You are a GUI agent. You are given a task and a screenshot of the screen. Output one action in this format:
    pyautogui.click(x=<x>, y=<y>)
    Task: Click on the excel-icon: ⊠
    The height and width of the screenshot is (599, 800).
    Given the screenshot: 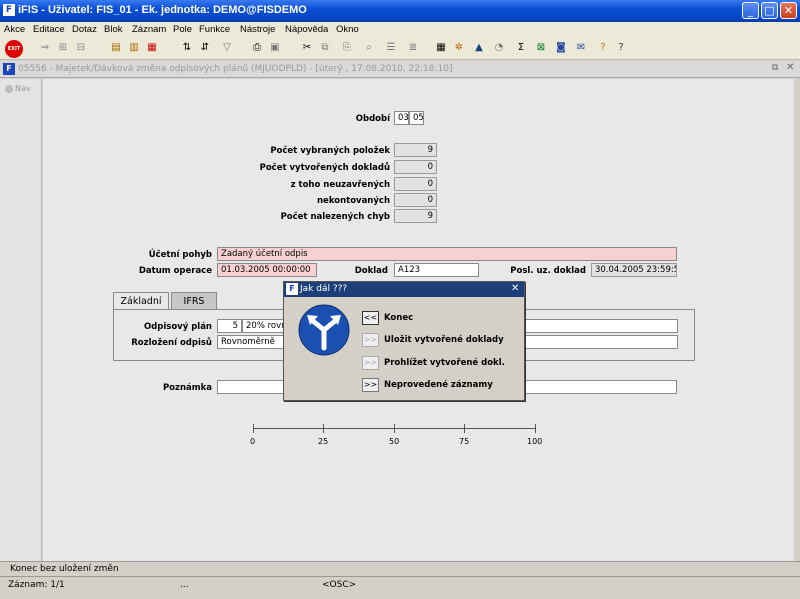 What is the action you would take?
    pyautogui.click(x=541, y=48)
    